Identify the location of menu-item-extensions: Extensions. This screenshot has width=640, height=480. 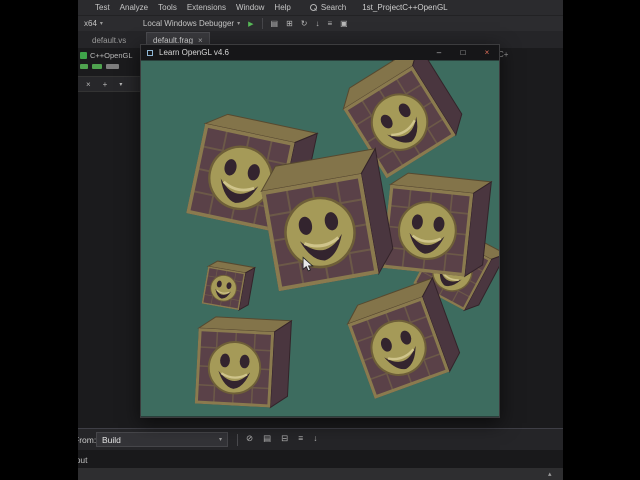
(206, 7).